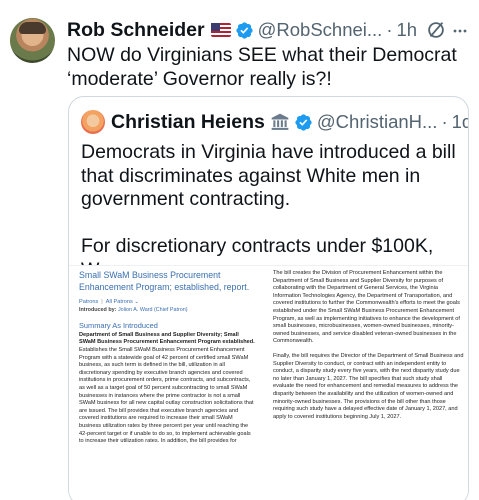 The height and width of the screenshot is (500, 479). What do you see at coordinates (93, 122) in the screenshot?
I see `quoted-author-avatar` at bounding box center [93, 122].